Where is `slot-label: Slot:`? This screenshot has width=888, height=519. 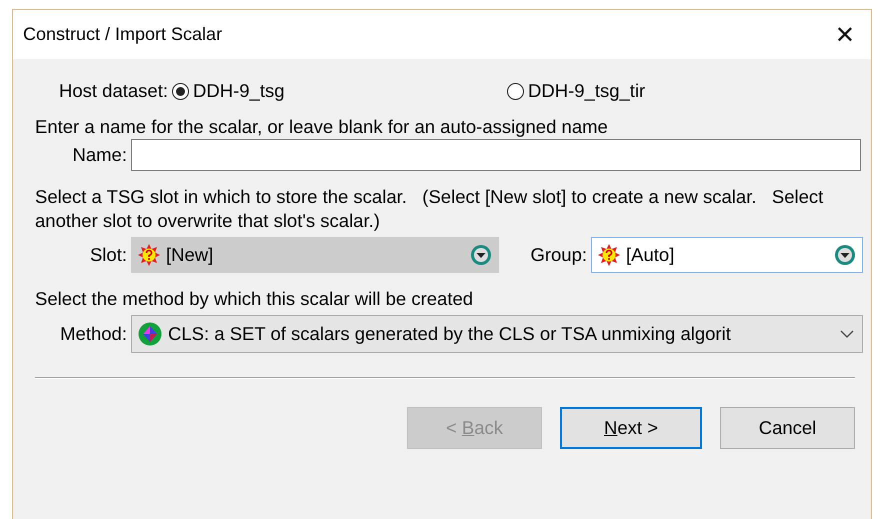 slot-label: Slot: is located at coordinates (108, 255).